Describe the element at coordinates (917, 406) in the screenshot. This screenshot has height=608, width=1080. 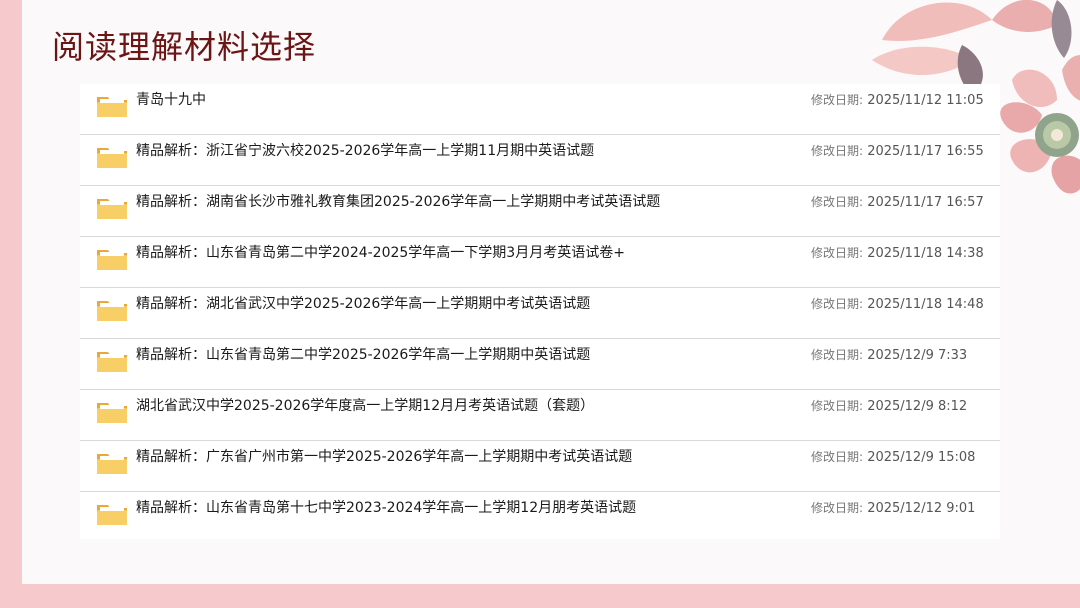
I see `date-value: 2025/12/9 8:12` at that location.